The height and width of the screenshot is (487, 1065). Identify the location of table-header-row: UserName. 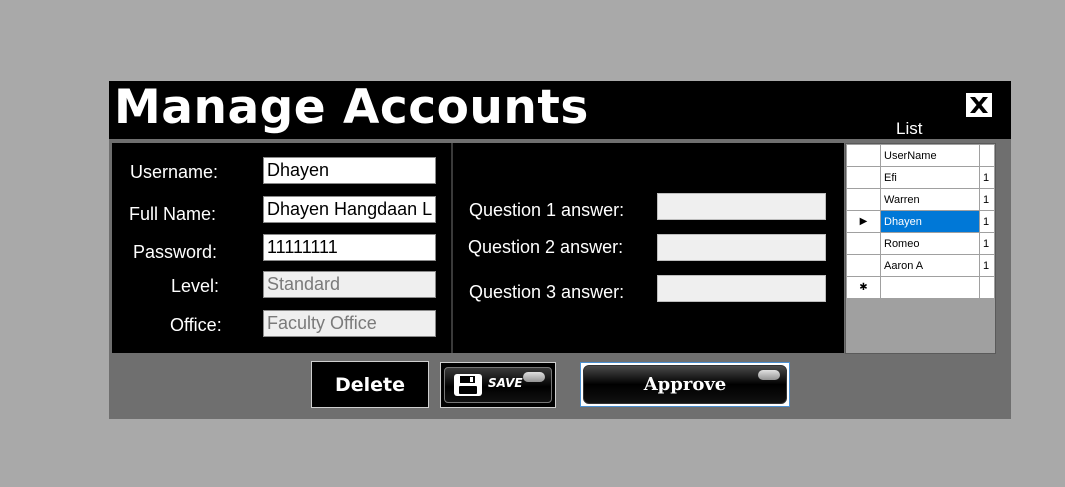
(920, 155).